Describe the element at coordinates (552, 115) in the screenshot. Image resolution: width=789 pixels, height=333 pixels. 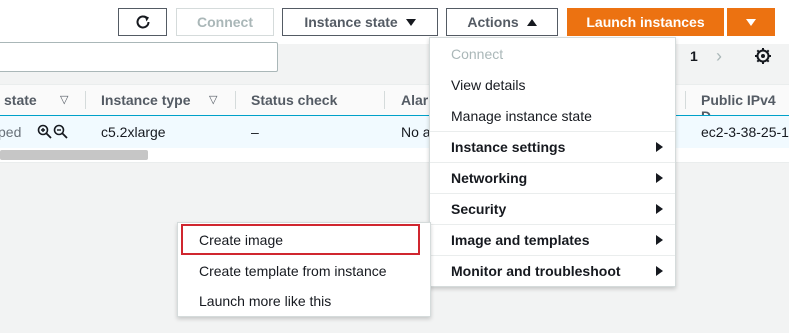
I see `menu-item-manage-instance-state: Manage instance state` at that location.